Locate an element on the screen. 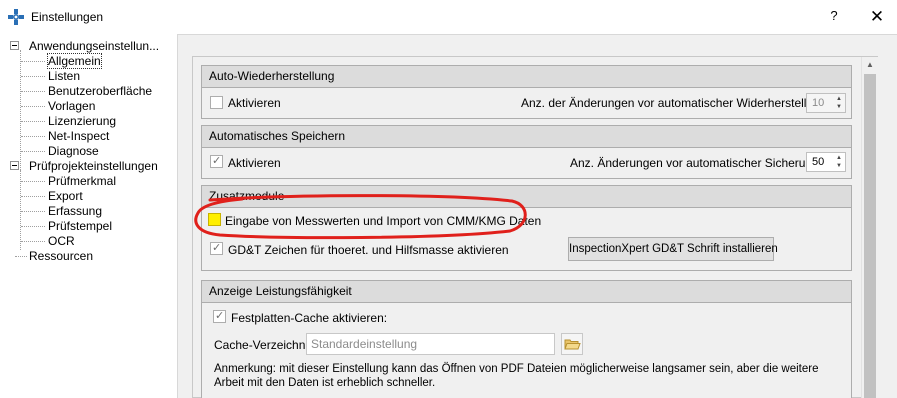 The image size is (897, 398). expander-app-settings is located at coordinates (14, 45).